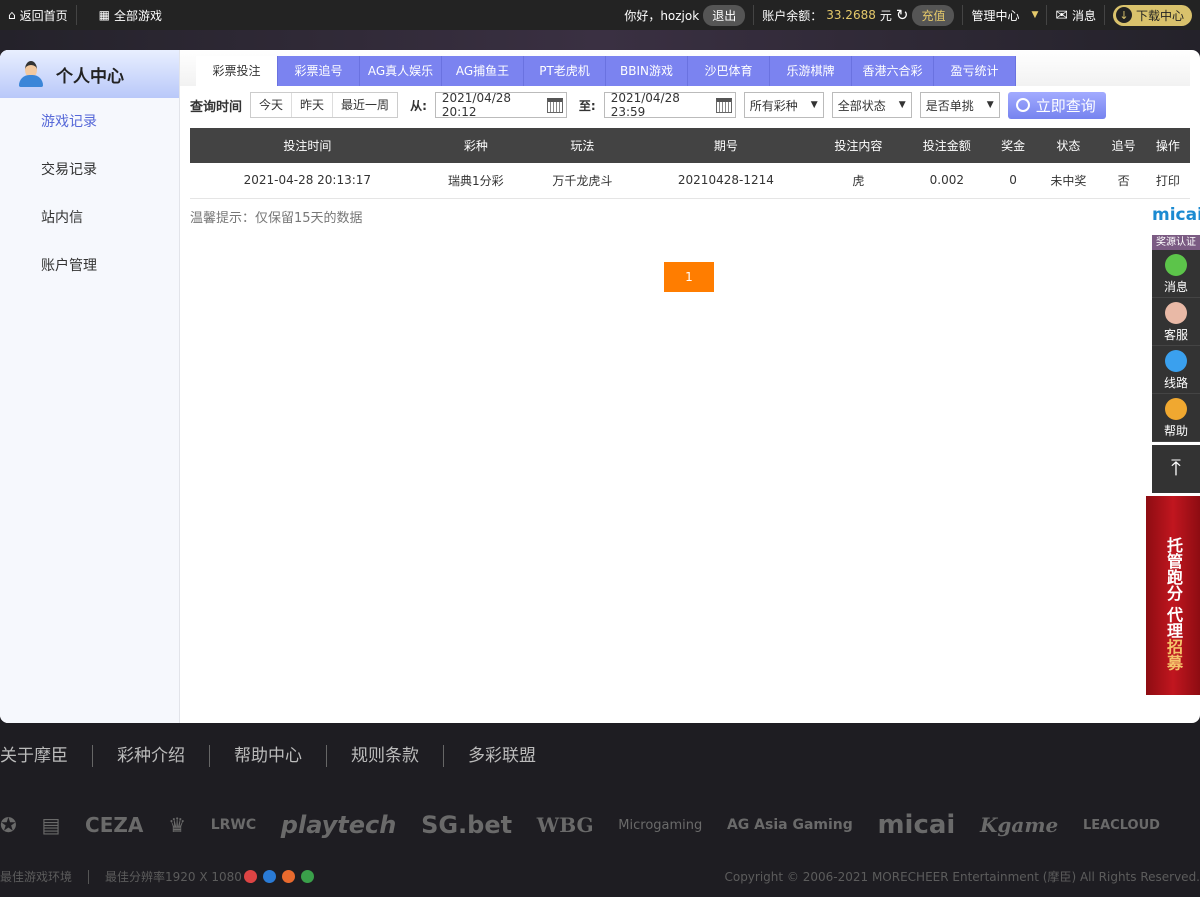 The image size is (1200, 897). Describe the element at coordinates (689, 276) in the screenshot. I see `page-button-1: 1` at that location.